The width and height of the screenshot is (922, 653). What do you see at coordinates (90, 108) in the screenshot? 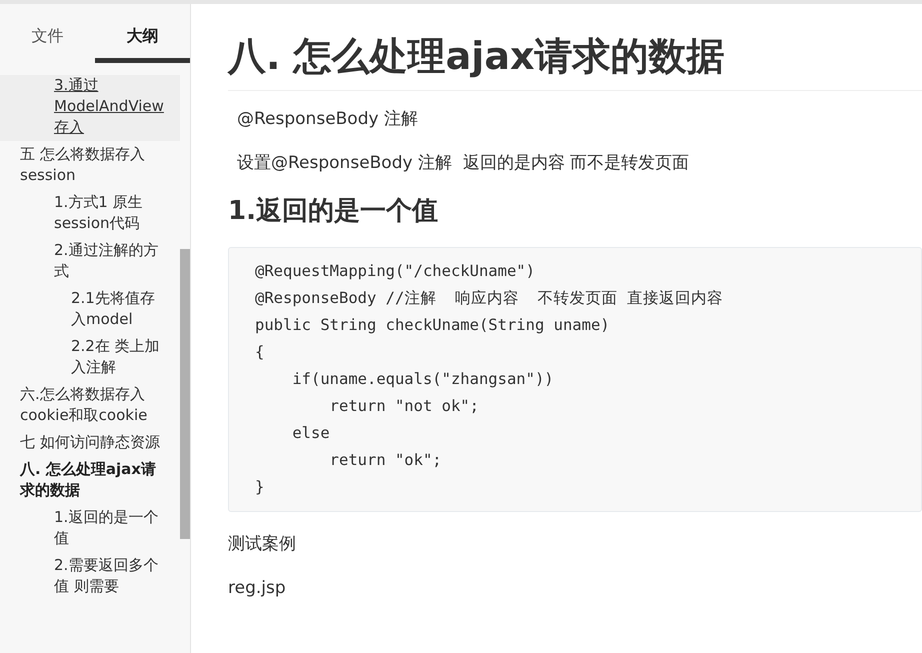
I see `outline-item: 3.通过ModelAndView存入` at bounding box center [90, 108].